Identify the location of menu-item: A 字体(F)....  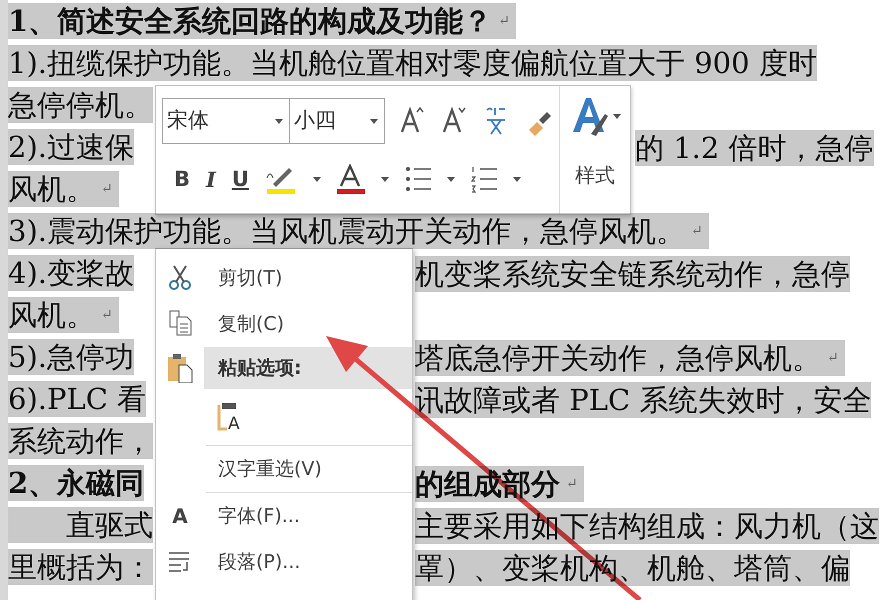
(284, 516).